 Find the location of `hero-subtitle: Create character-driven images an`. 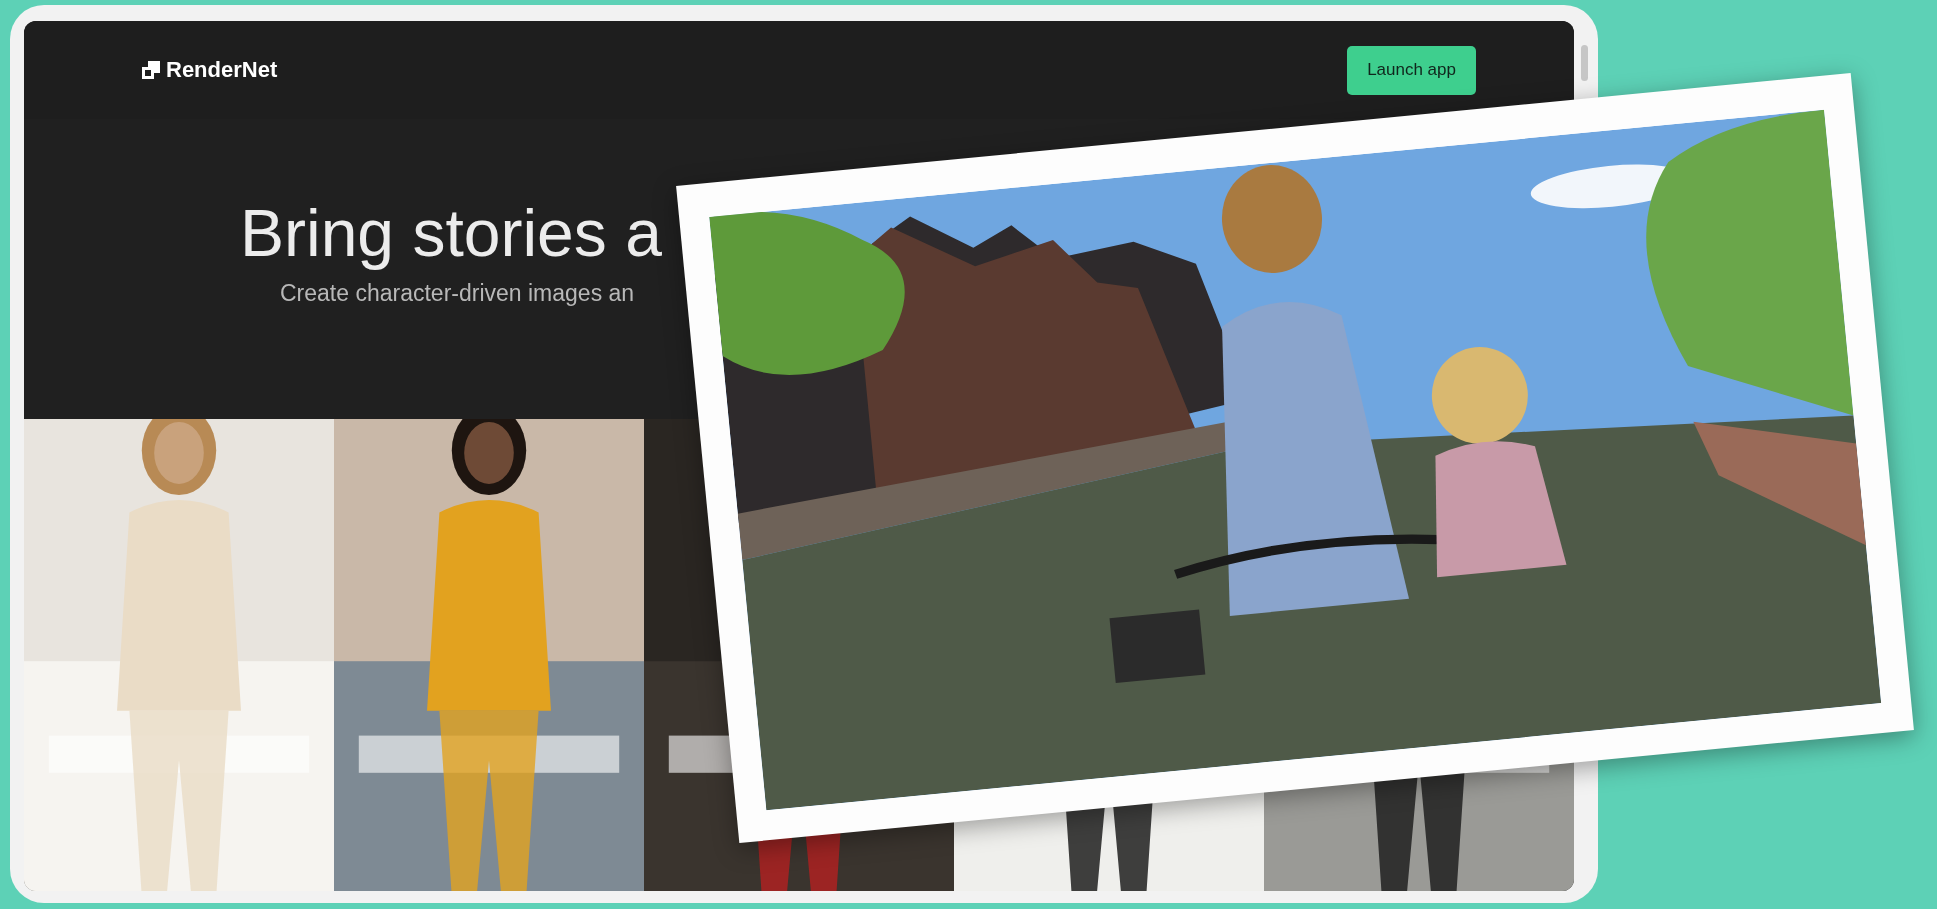

hero-subtitle: Create character-driven images an is located at coordinates (458, 293).